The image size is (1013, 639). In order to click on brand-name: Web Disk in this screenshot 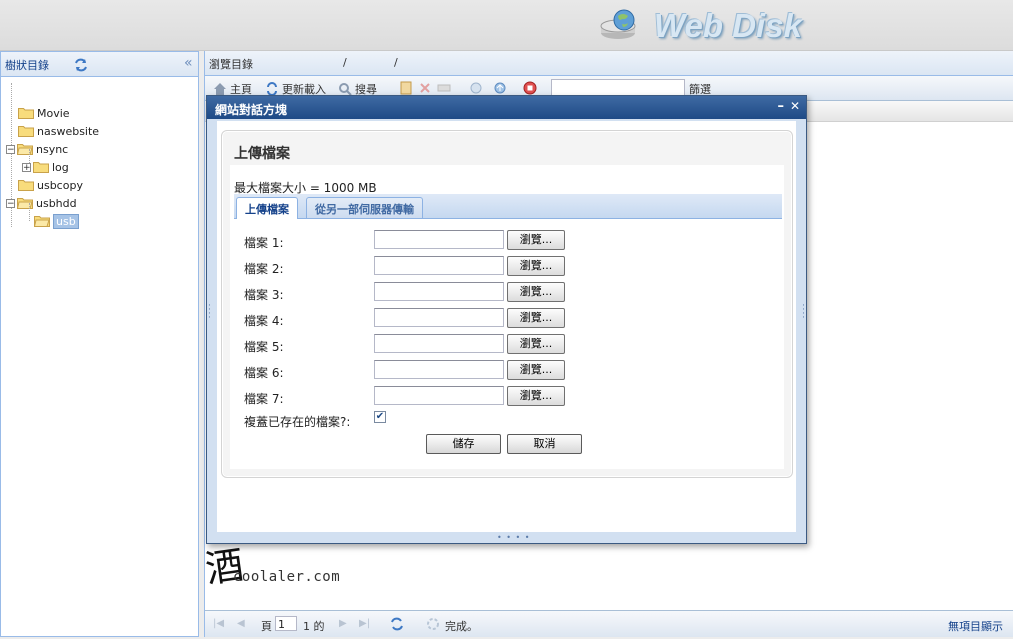, I will do `click(728, 25)`.